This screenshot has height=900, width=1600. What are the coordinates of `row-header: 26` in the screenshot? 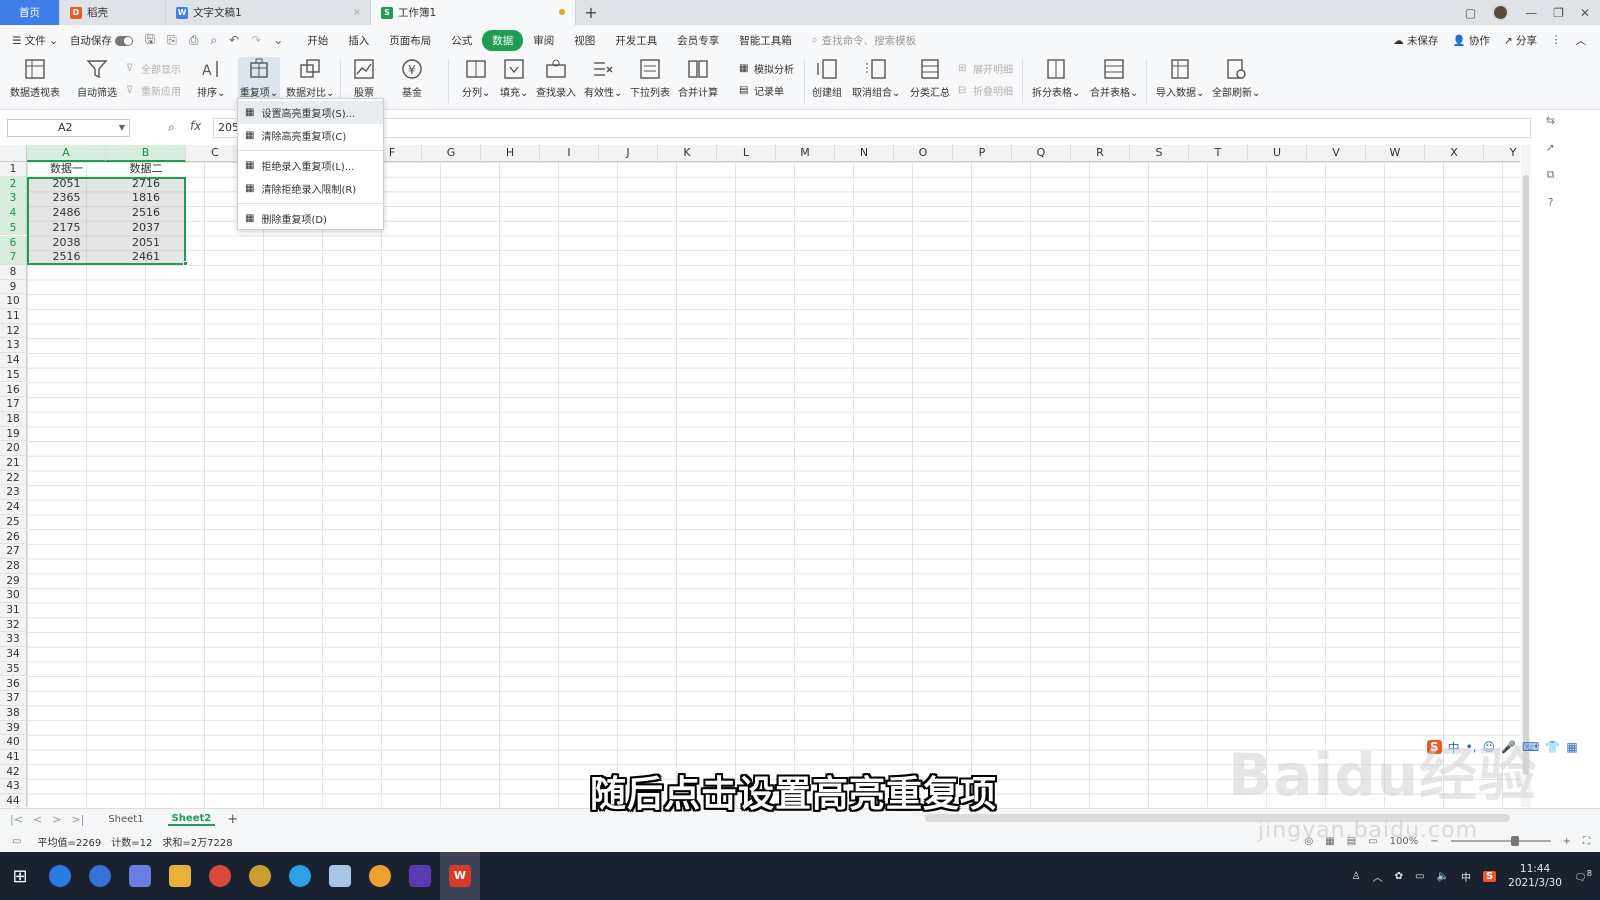 It's located at (13, 537).